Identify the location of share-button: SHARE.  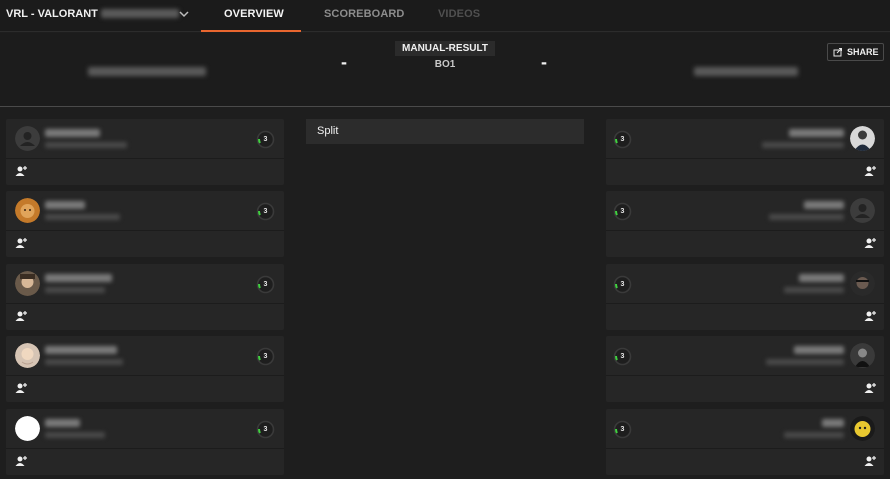
(855, 52).